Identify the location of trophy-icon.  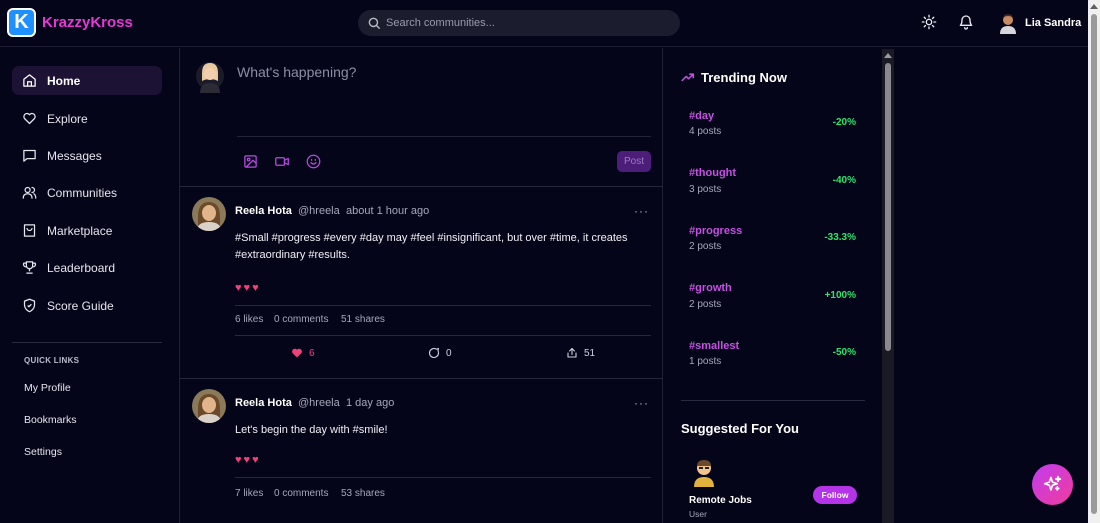
(29, 267).